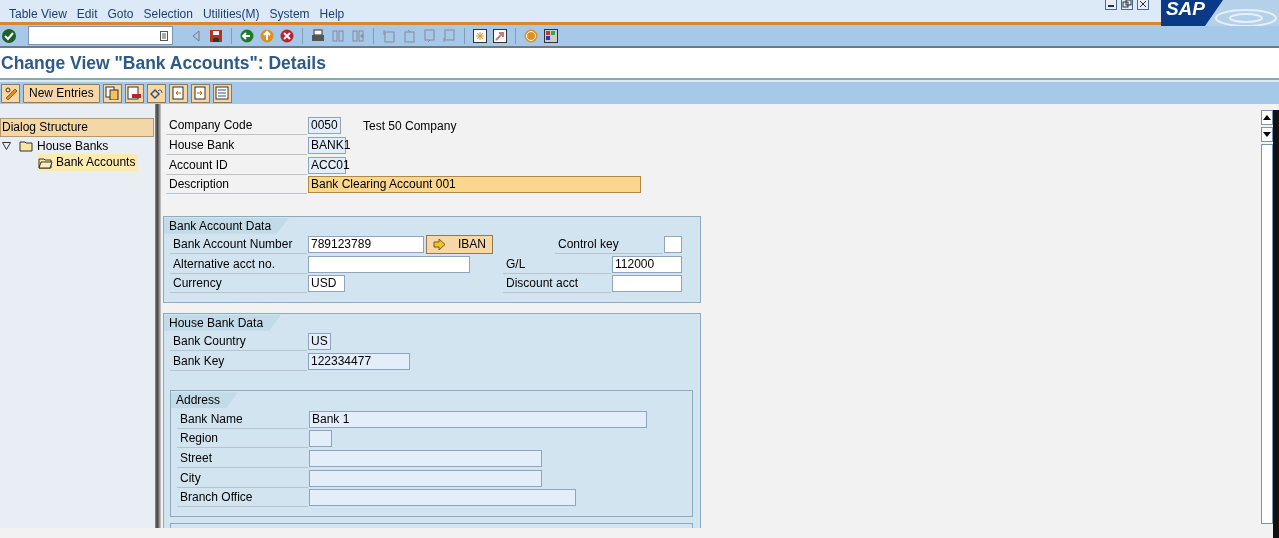 The height and width of the screenshot is (538, 1279). Describe the element at coordinates (647, 264) in the screenshot. I see `input-field: 112000` at that location.